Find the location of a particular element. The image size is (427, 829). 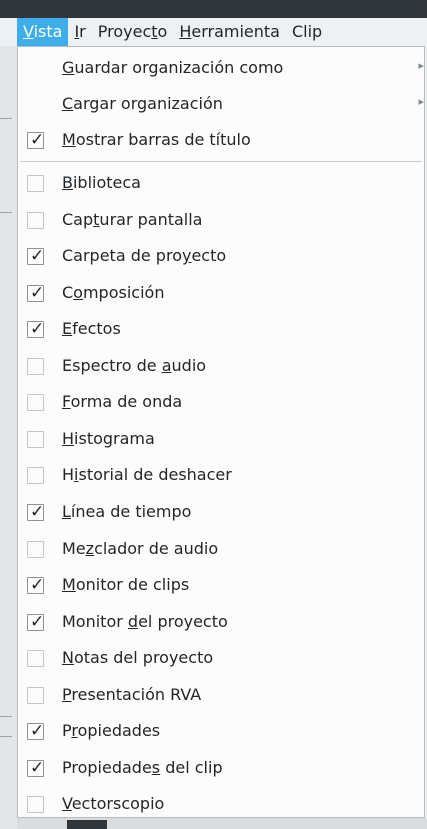

menu-item-label: Carpeta de proyecto is located at coordinates (144, 256).